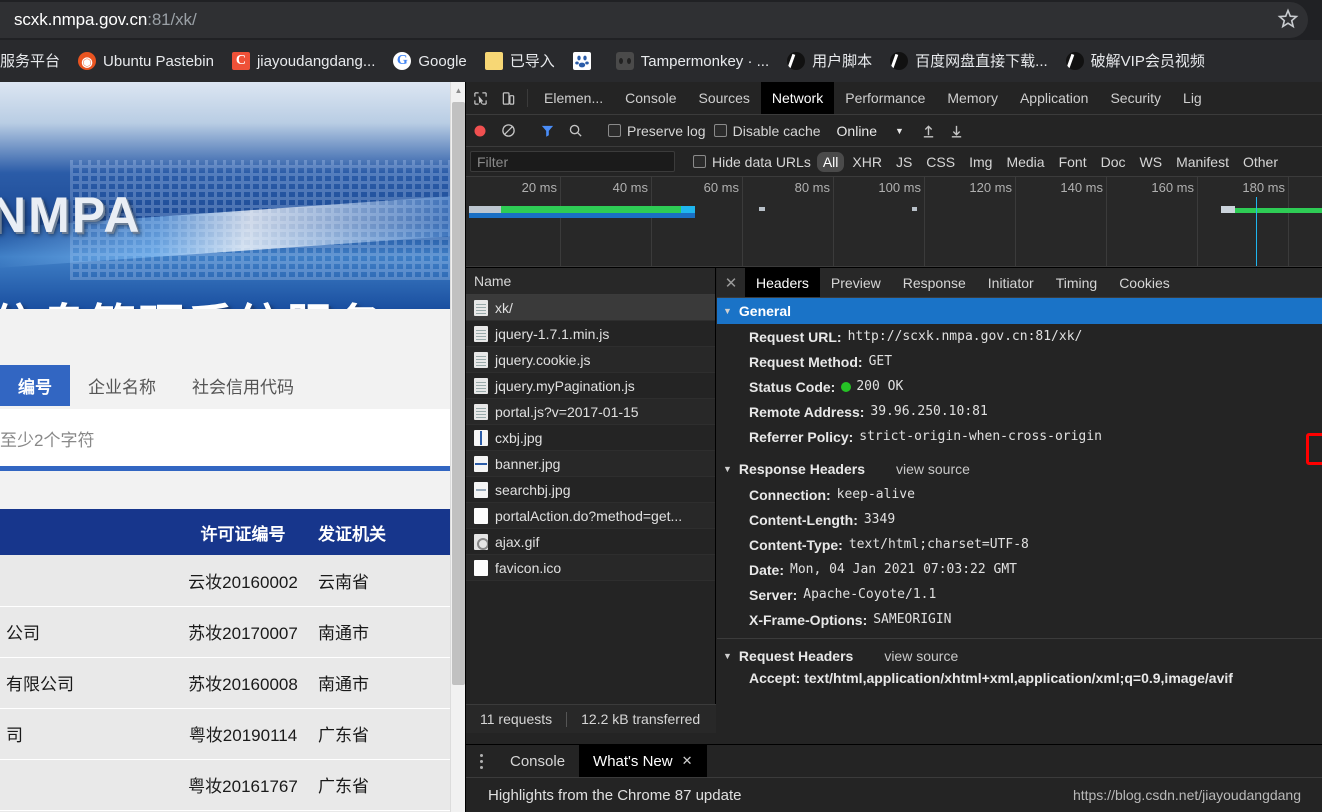  What do you see at coordinates (1073, 162) in the screenshot?
I see `type-filter-font: Font` at bounding box center [1073, 162].